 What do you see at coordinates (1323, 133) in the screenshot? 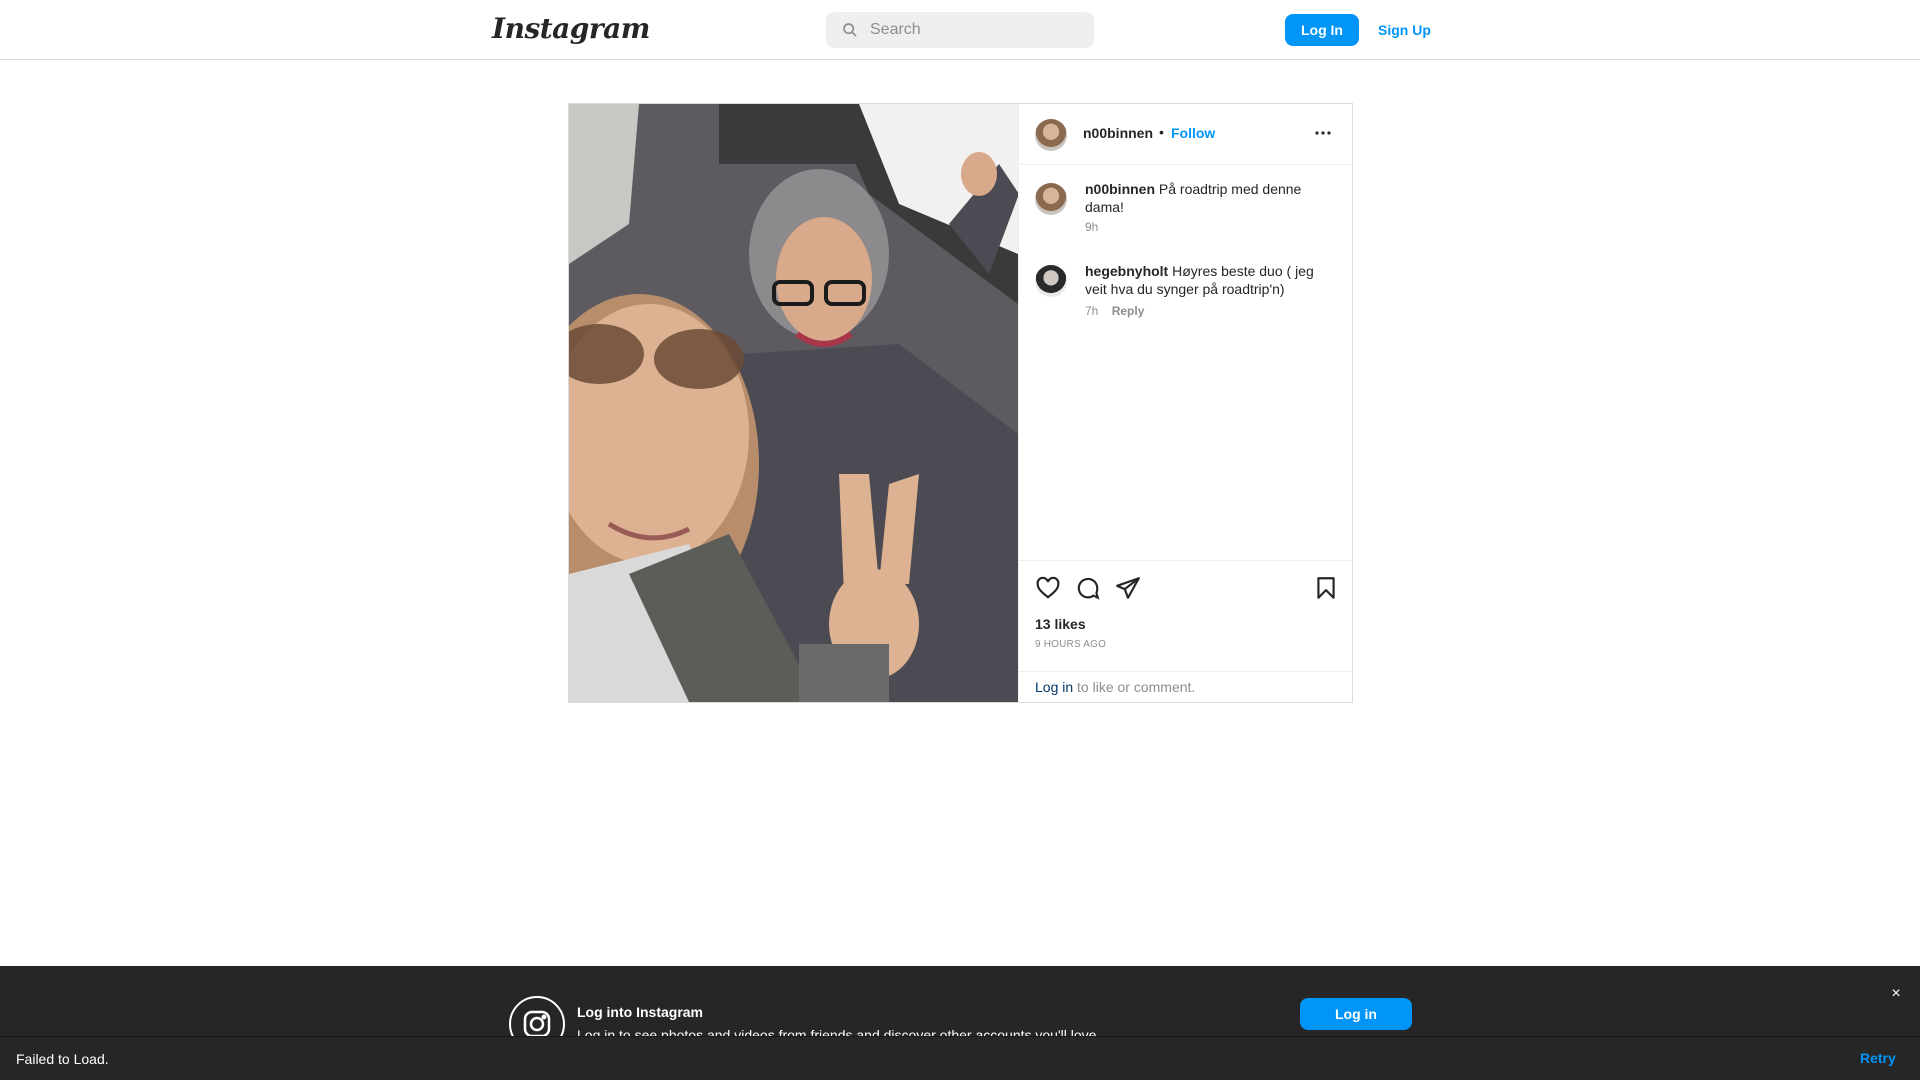
I see `more-options-icon` at bounding box center [1323, 133].